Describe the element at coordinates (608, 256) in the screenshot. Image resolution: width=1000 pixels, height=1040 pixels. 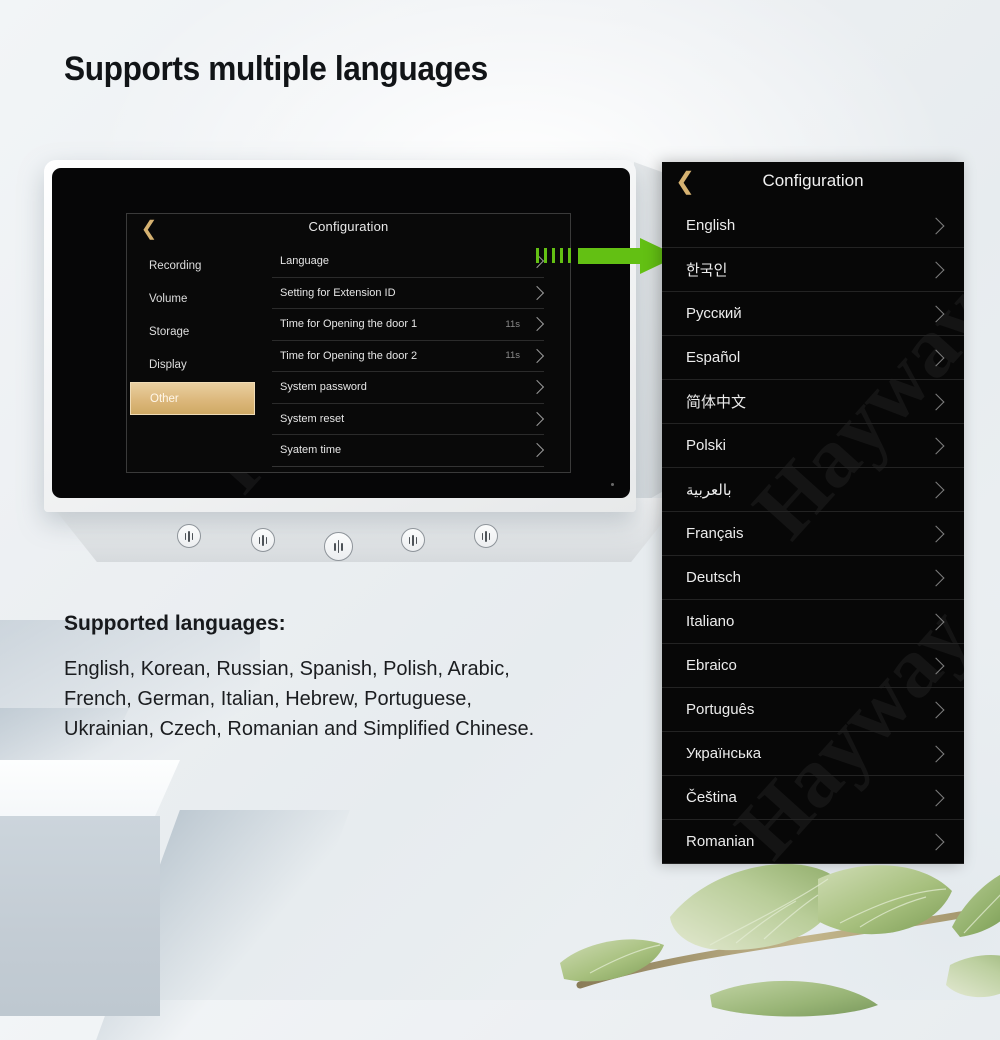
I see `green-right-arrow` at that location.